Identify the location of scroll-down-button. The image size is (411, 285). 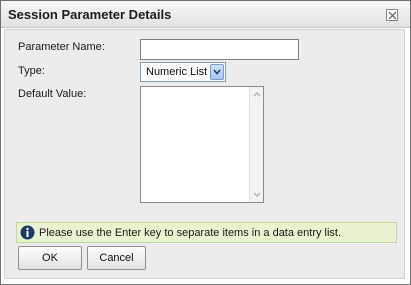
(257, 194).